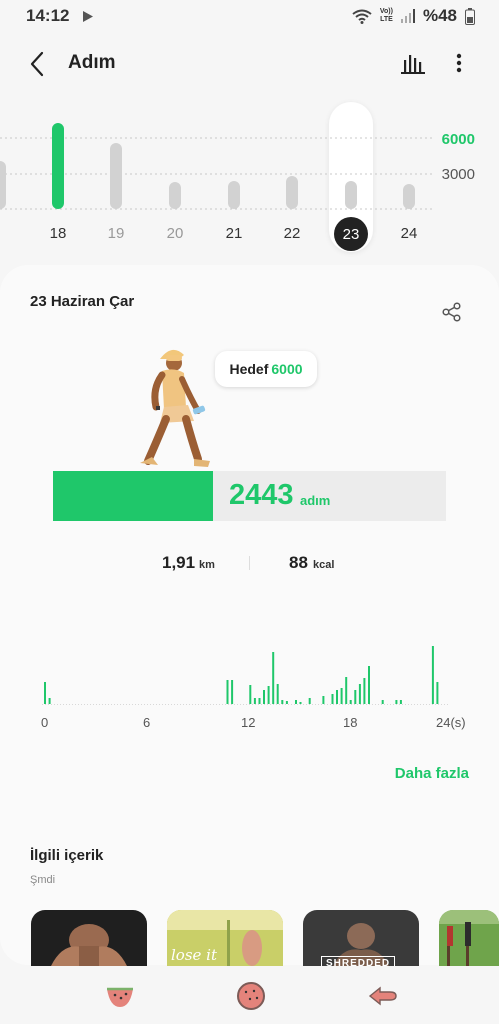  I want to click on goal-bubble: Hedef 6000, so click(266, 369).